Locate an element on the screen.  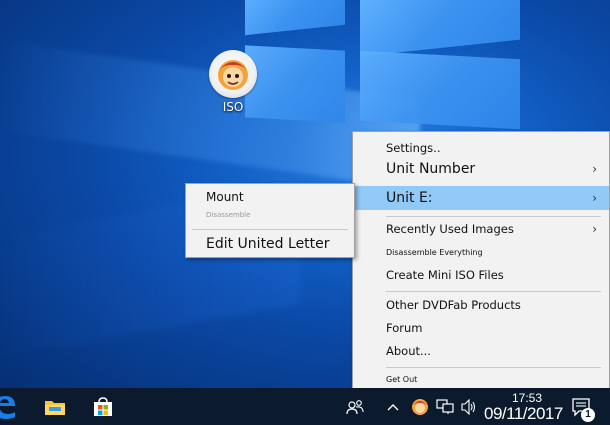
menu-item-label: Disassemble is located at coordinates (228, 215).